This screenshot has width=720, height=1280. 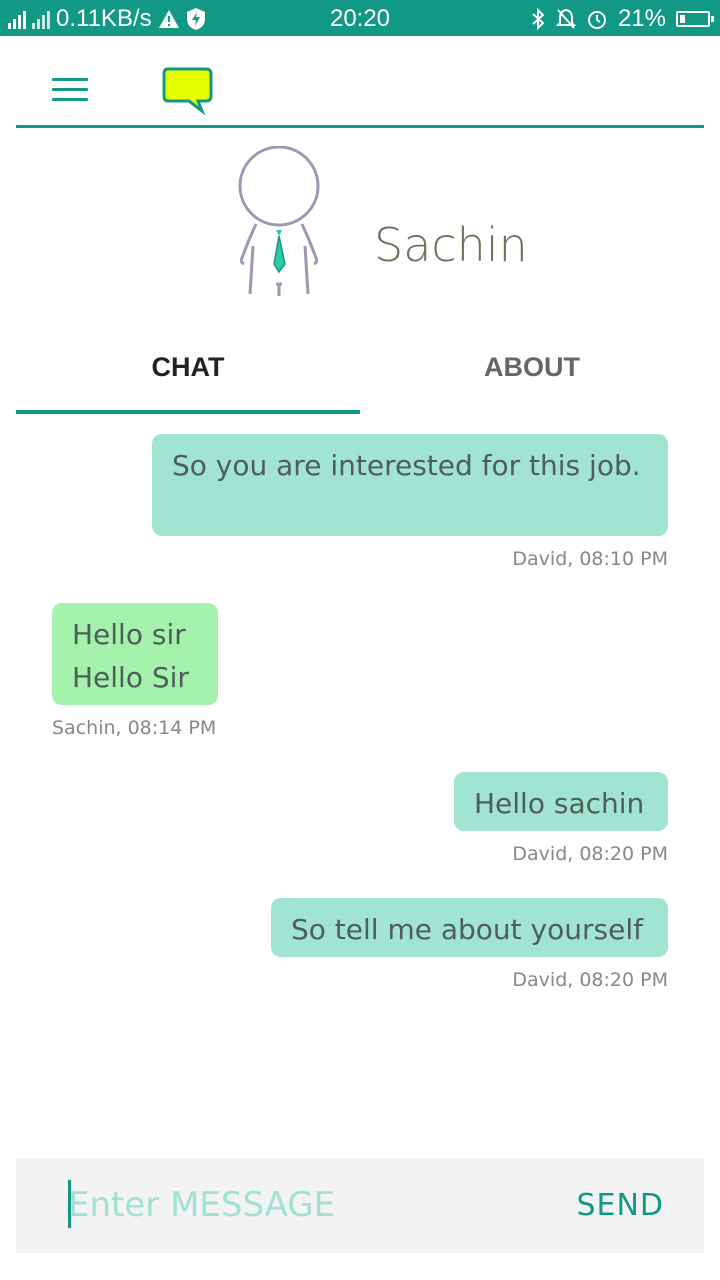 I want to click on app-bar, so click(x=360, y=82).